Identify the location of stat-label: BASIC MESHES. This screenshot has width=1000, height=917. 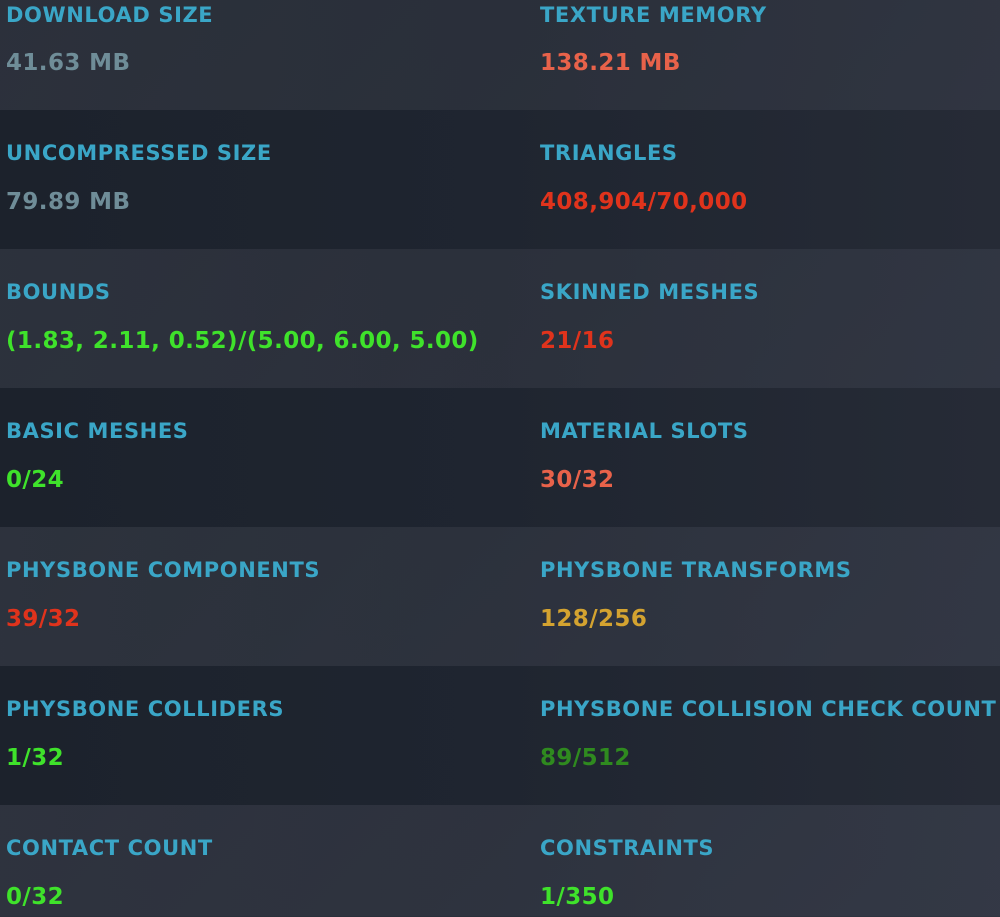
(97, 431).